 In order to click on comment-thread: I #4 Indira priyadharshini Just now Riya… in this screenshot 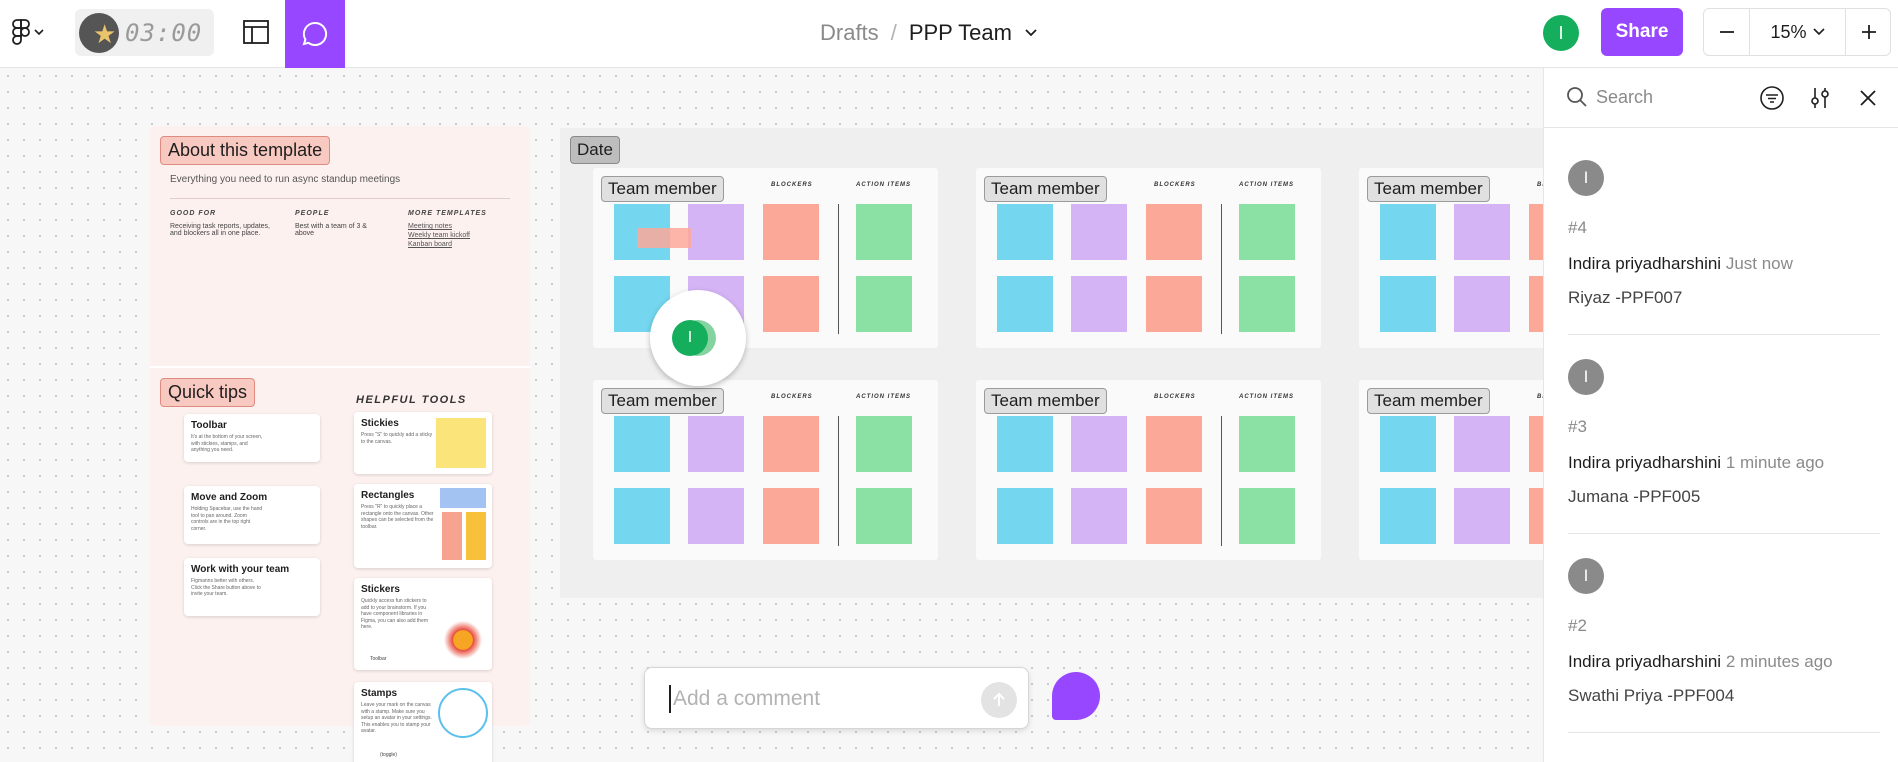, I will do `click(1724, 247)`.